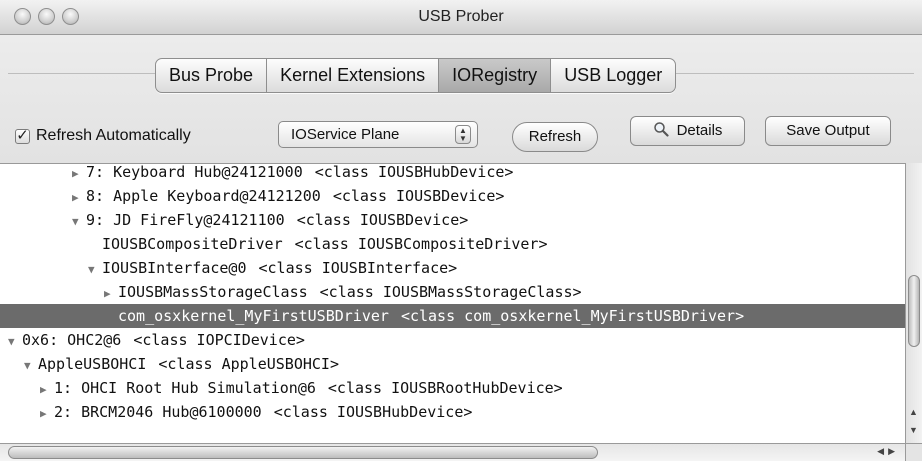 The image size is (922, 461). What do you see at coordinates (219, 340) in the screenshot?
I see `outline-row-class: <class IOPCIDevice>` at bounding box center [219, 340].